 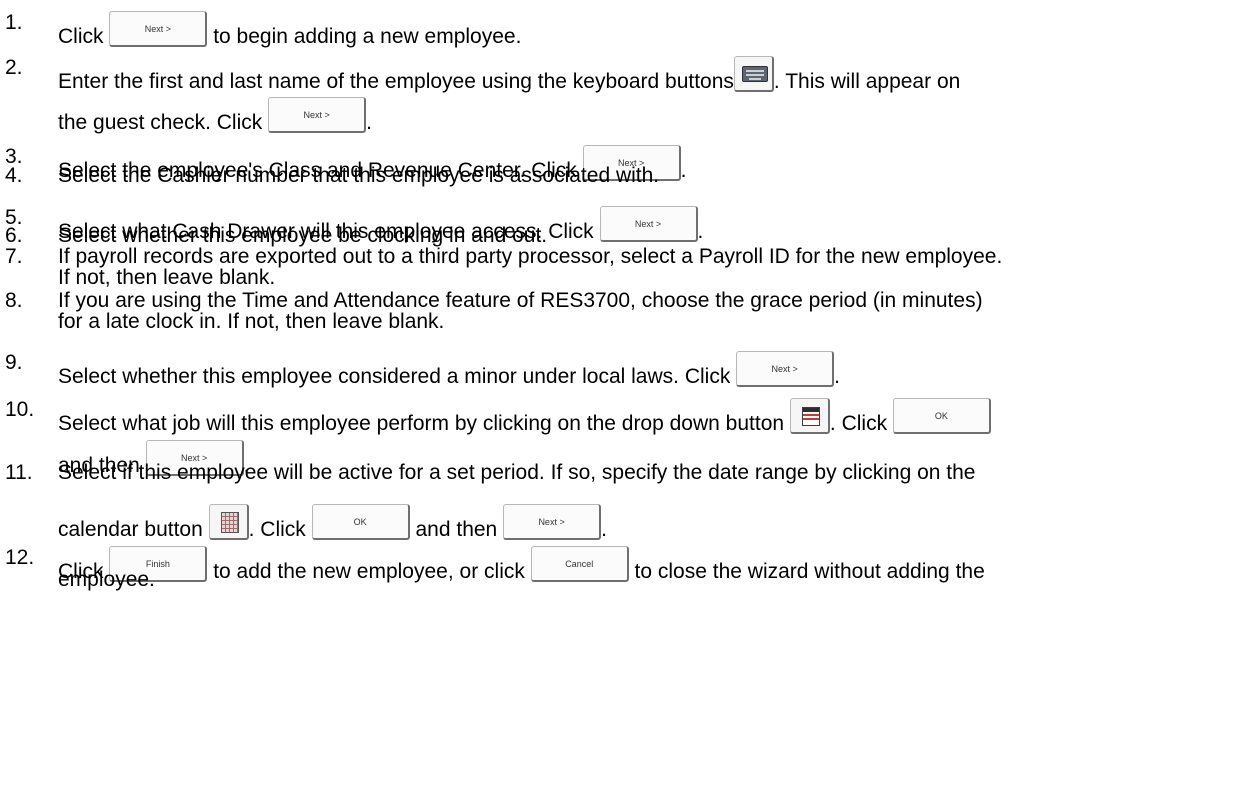 What do you see at coordinates (579, 564) in the screenshot?
I see `cancel-button: Cancel` at bounding box center [579, 564].